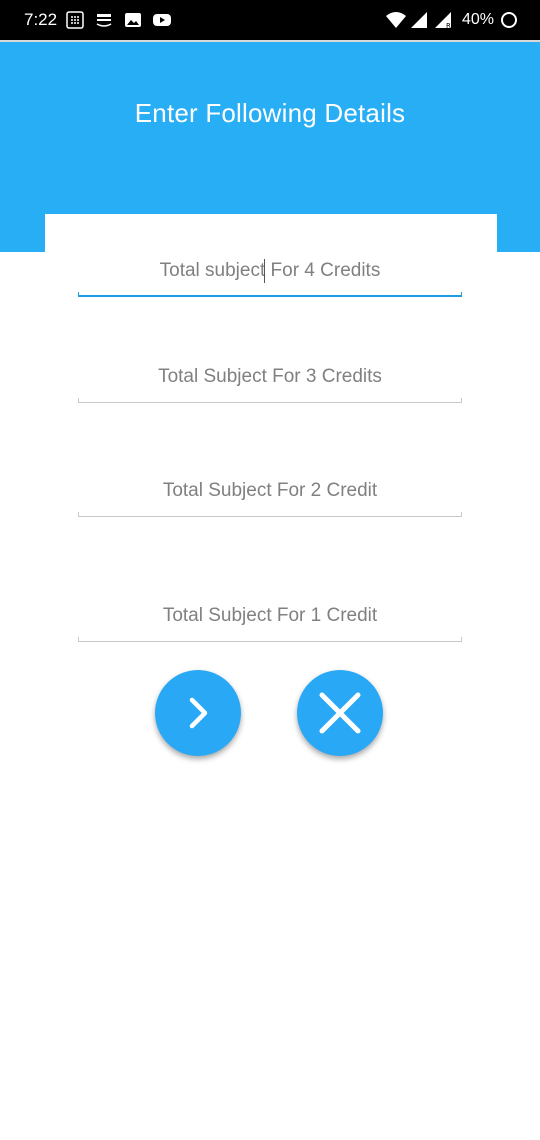 Image resolution: width=540 pixels, height=1140 pixels. I want to click on credits-2-underline, so click(270, 514).